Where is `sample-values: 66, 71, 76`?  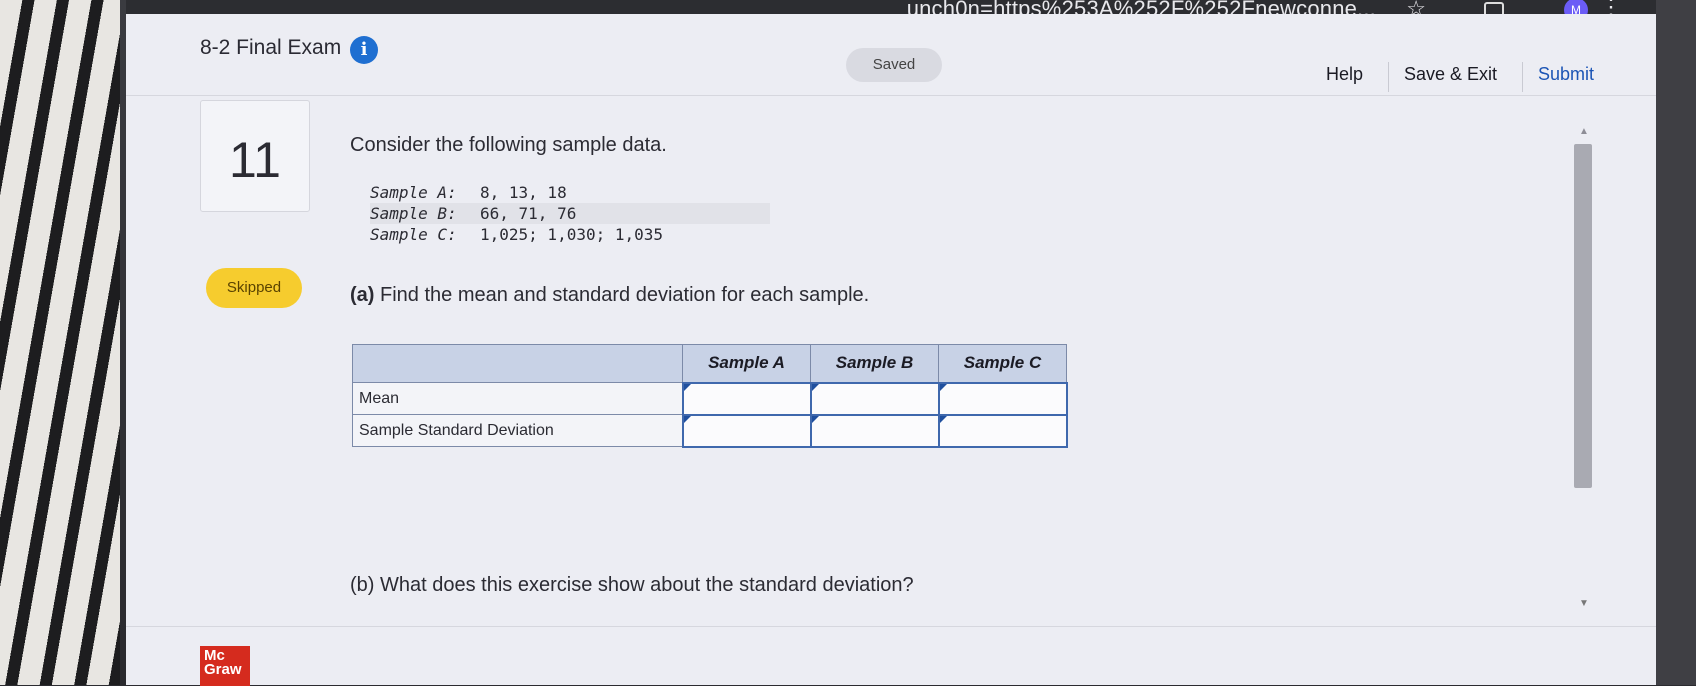 sample-values: 66, 71, 76 is located at coordinates (528, 213).